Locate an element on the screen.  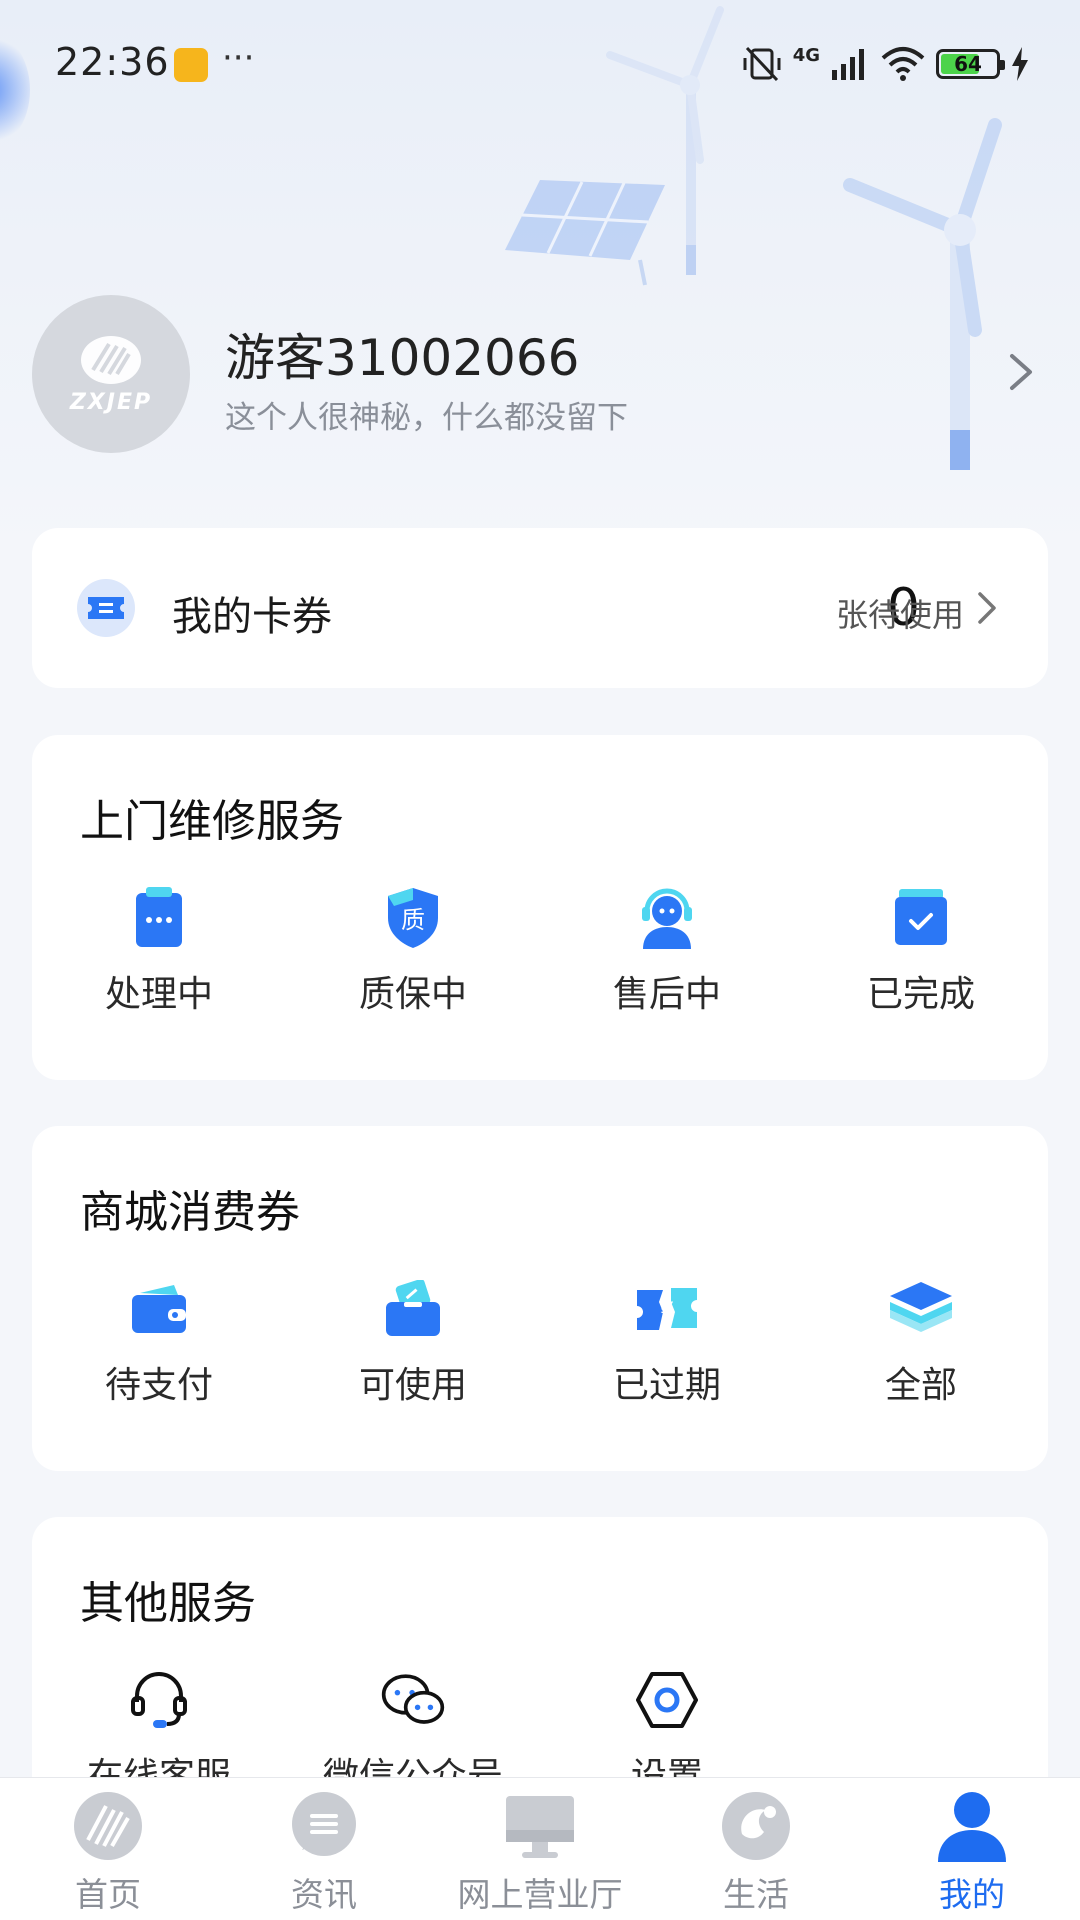
more-notifications-icon: ··· is located at coordinates (238, 58).